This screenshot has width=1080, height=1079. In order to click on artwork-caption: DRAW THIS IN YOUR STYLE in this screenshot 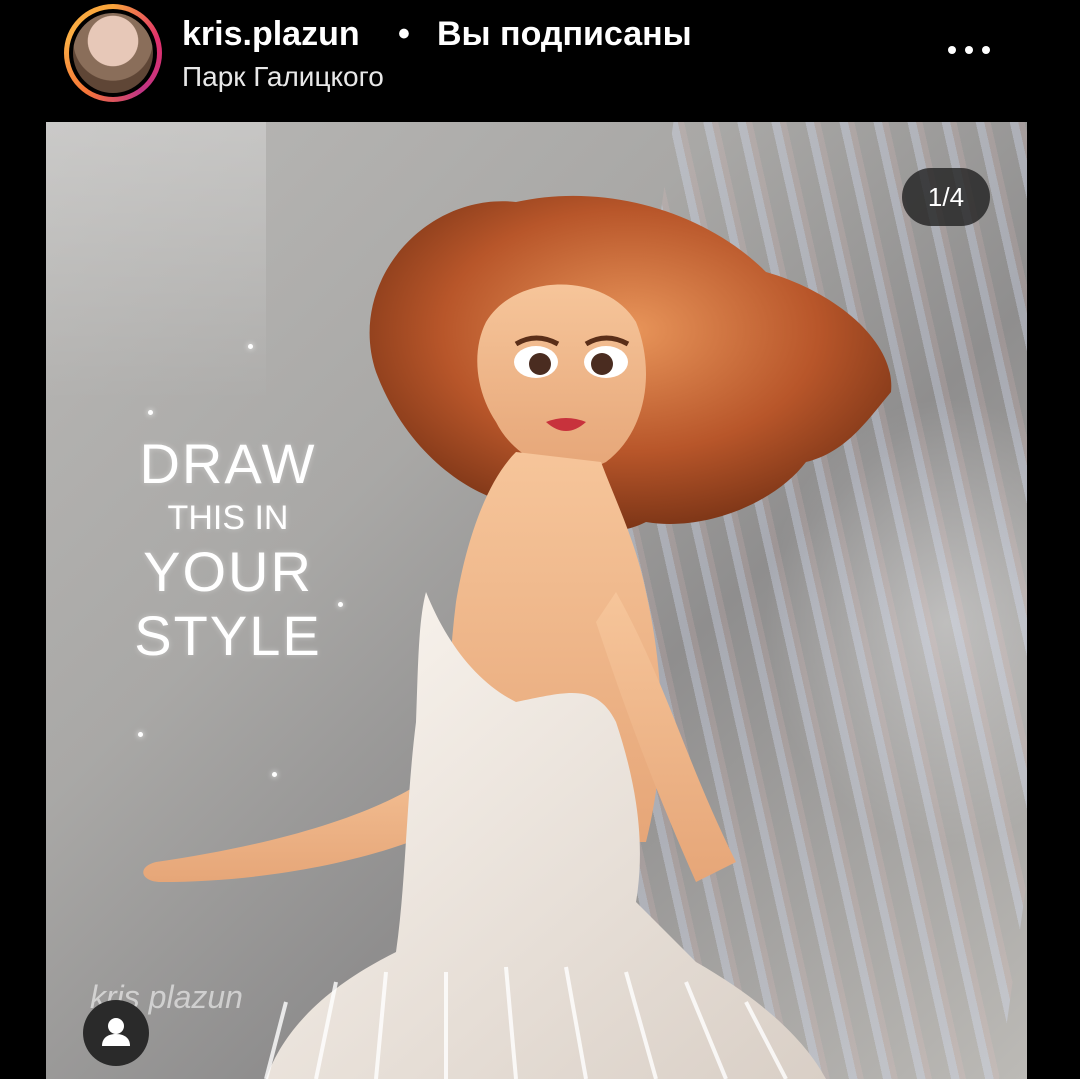, I will do `click(228, 582)`.